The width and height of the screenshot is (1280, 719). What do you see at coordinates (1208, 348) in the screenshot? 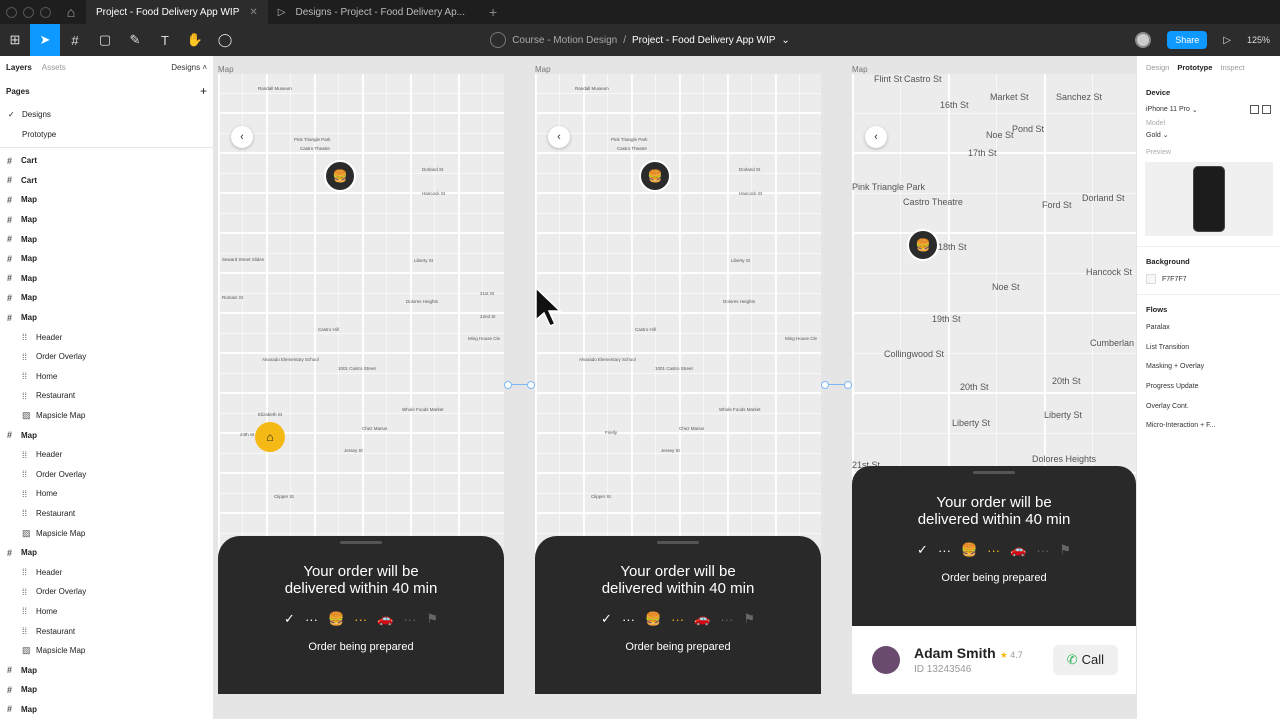
I see `flow-item: List Transition` at bounding box center [1208, 348].